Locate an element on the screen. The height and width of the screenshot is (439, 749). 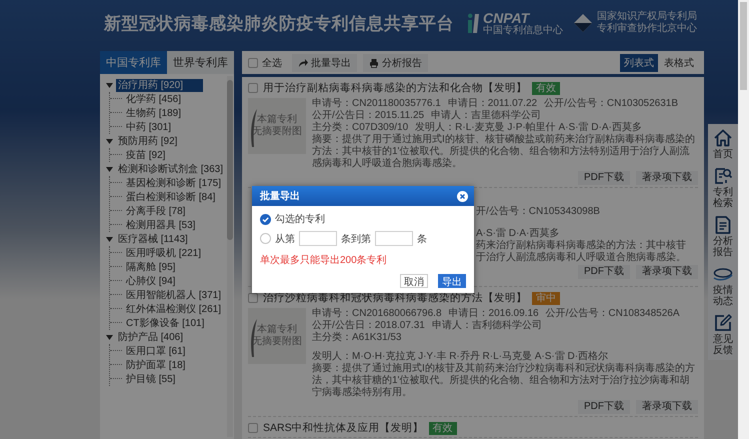
patent-field: 申请号：CN201180035776.1 is located at coordinates (376, 104).